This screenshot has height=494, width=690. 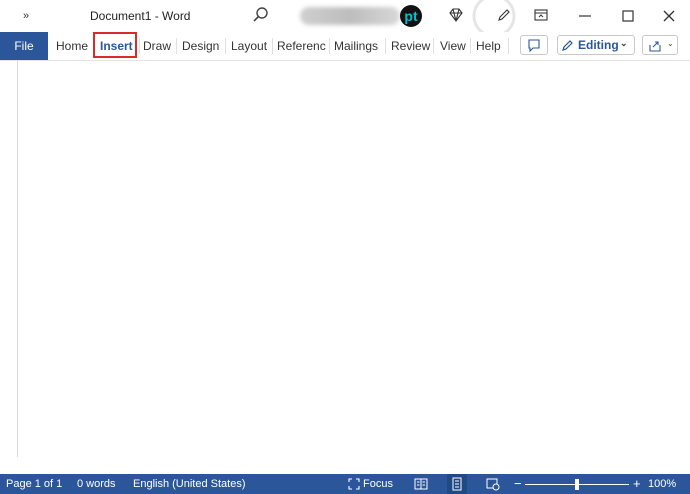 I want to click on focus-mode-label: Focus, so click(x=378, y=484).